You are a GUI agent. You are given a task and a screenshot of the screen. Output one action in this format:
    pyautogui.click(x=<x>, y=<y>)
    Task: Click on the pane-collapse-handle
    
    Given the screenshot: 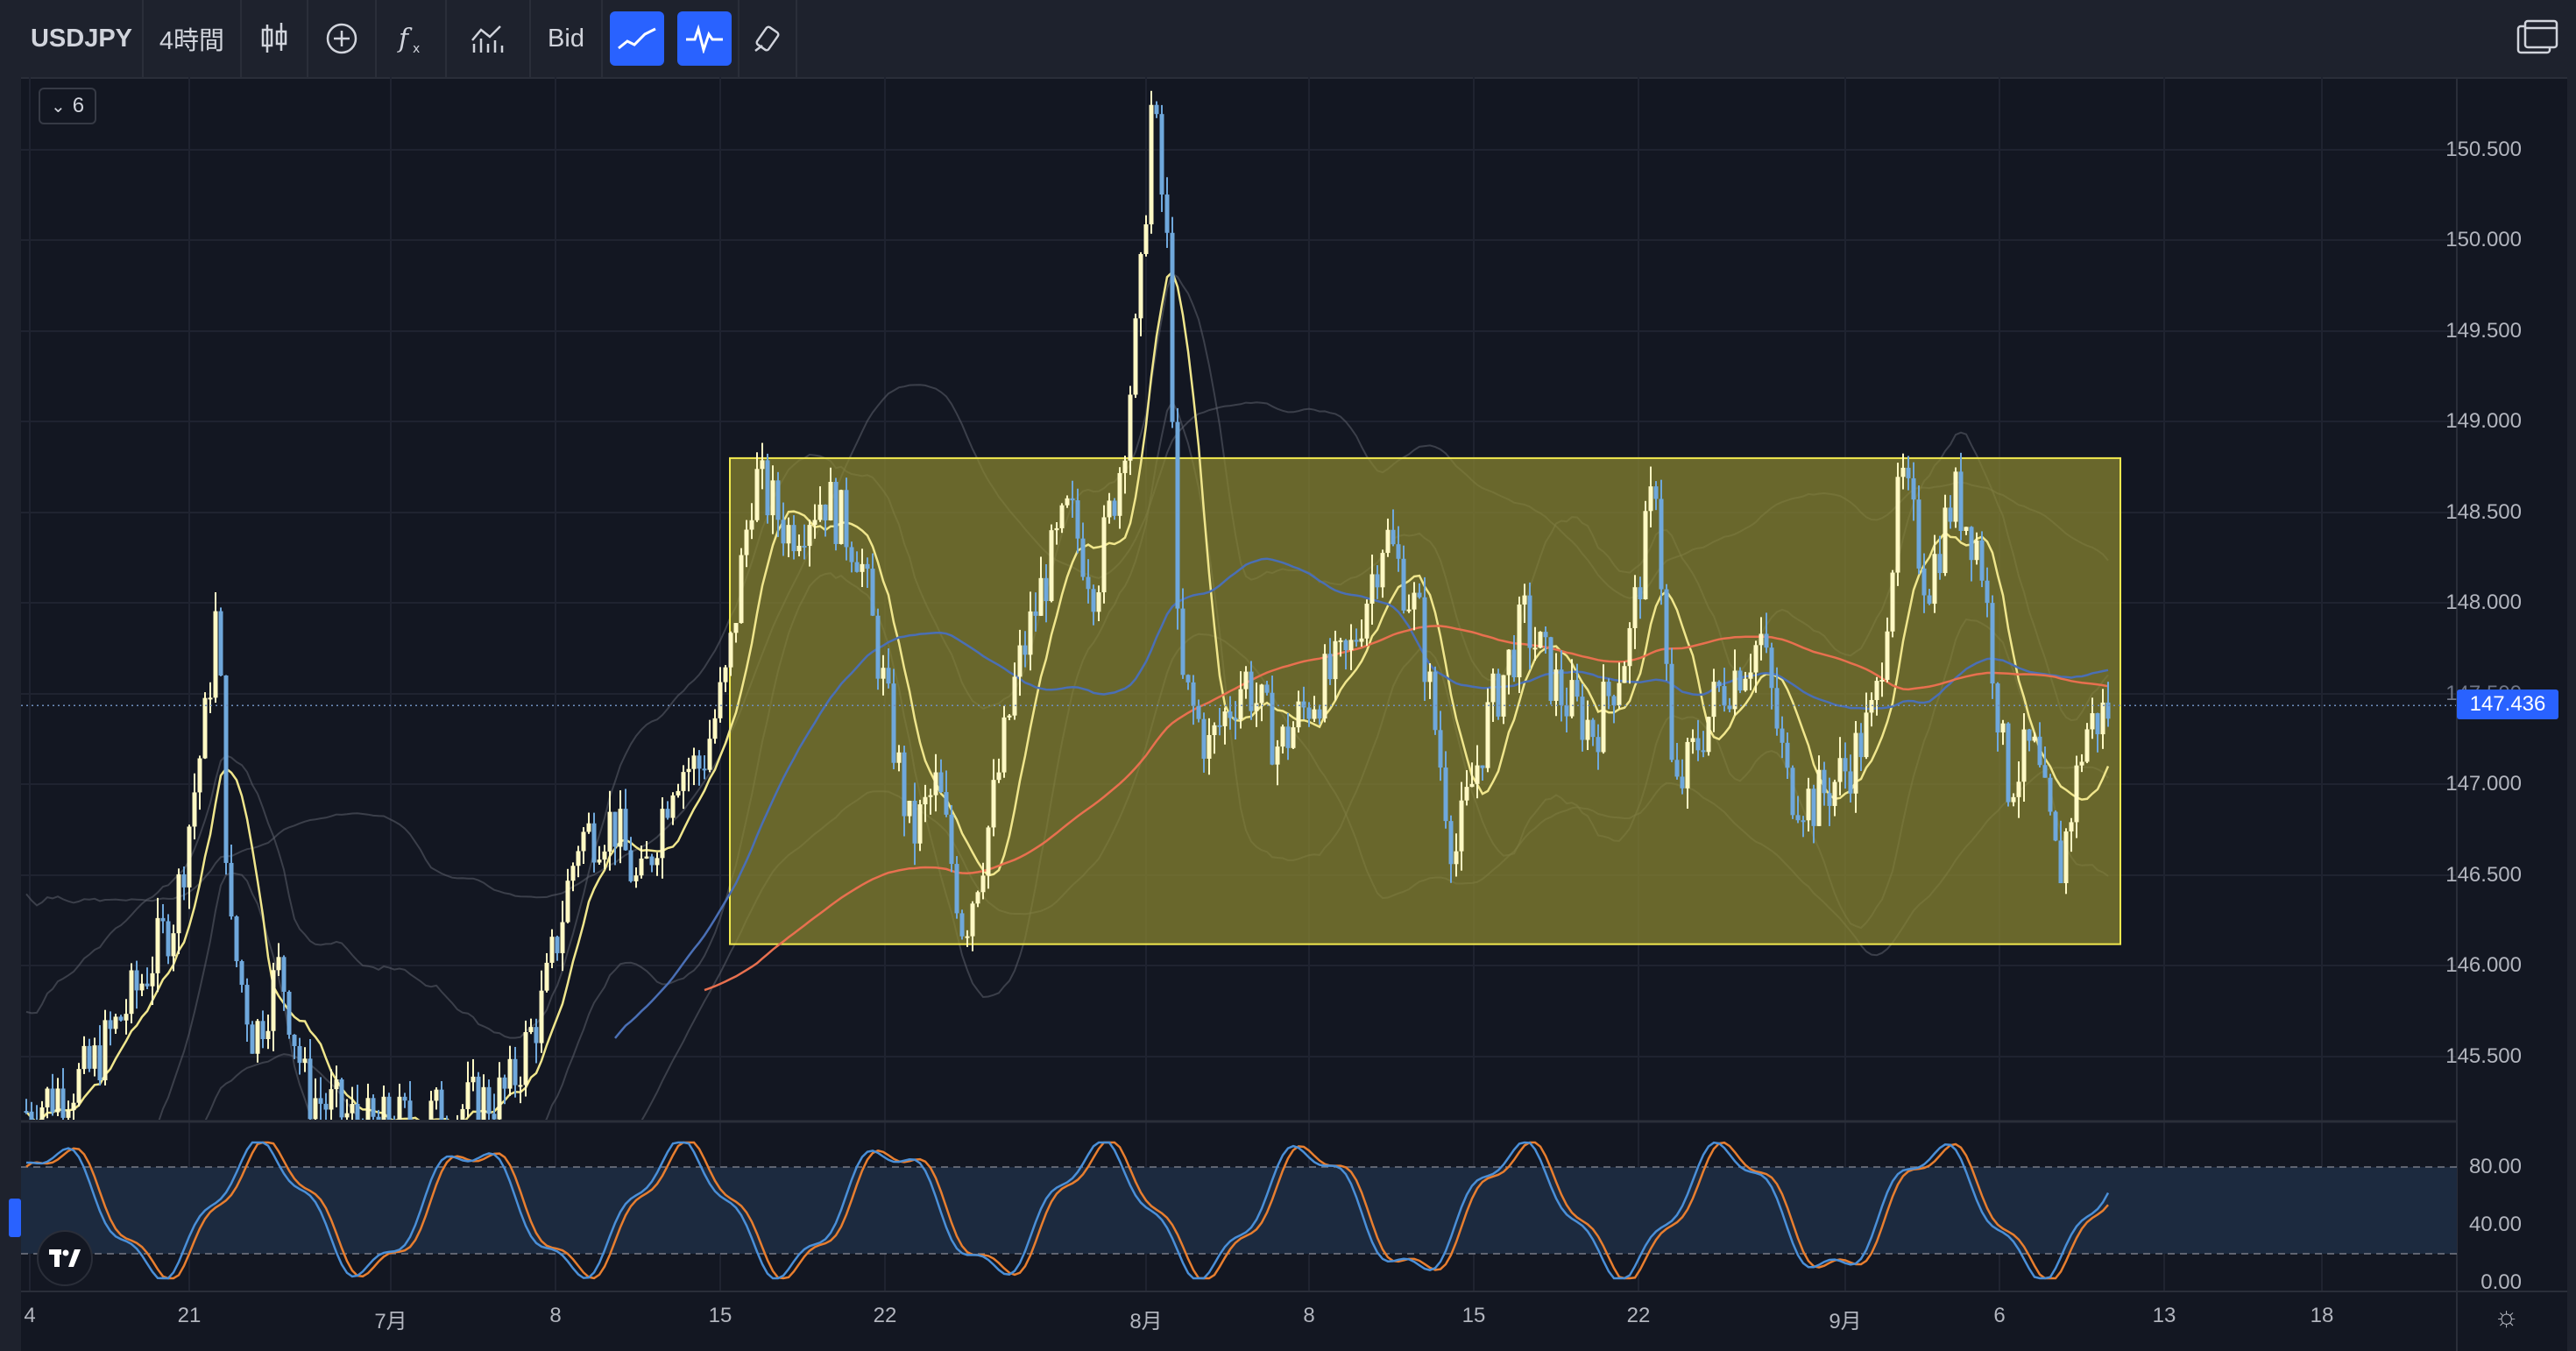 What is the action you would take?
    pyautogui.click(x=15, y=1218)
    